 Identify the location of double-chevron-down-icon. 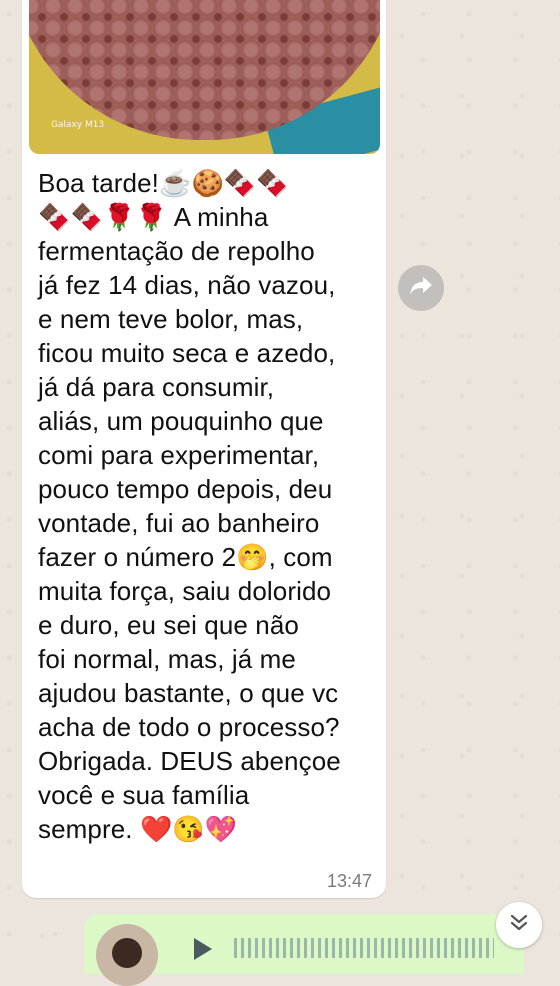
(519, 925).